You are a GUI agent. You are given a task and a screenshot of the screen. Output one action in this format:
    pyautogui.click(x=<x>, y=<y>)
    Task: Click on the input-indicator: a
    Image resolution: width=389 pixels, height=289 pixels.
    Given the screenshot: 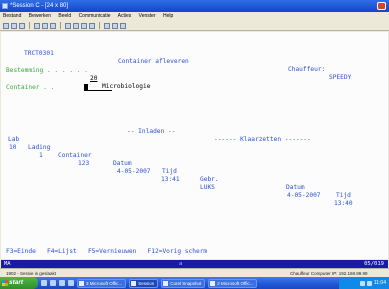 What is the action you would take?
    pyautogui.click(x=181, y=264)
    